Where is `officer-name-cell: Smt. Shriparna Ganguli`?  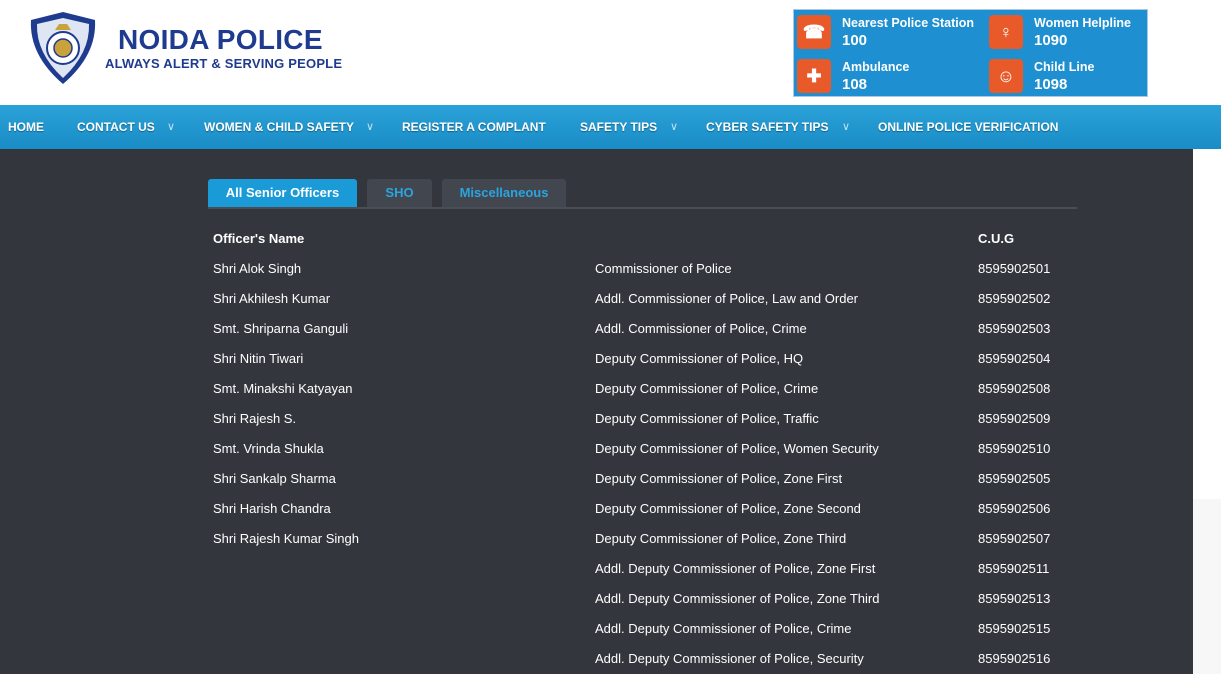 officer-name-cell: Smt. Shriparna Ganguli is located at coordinates (281, 328).